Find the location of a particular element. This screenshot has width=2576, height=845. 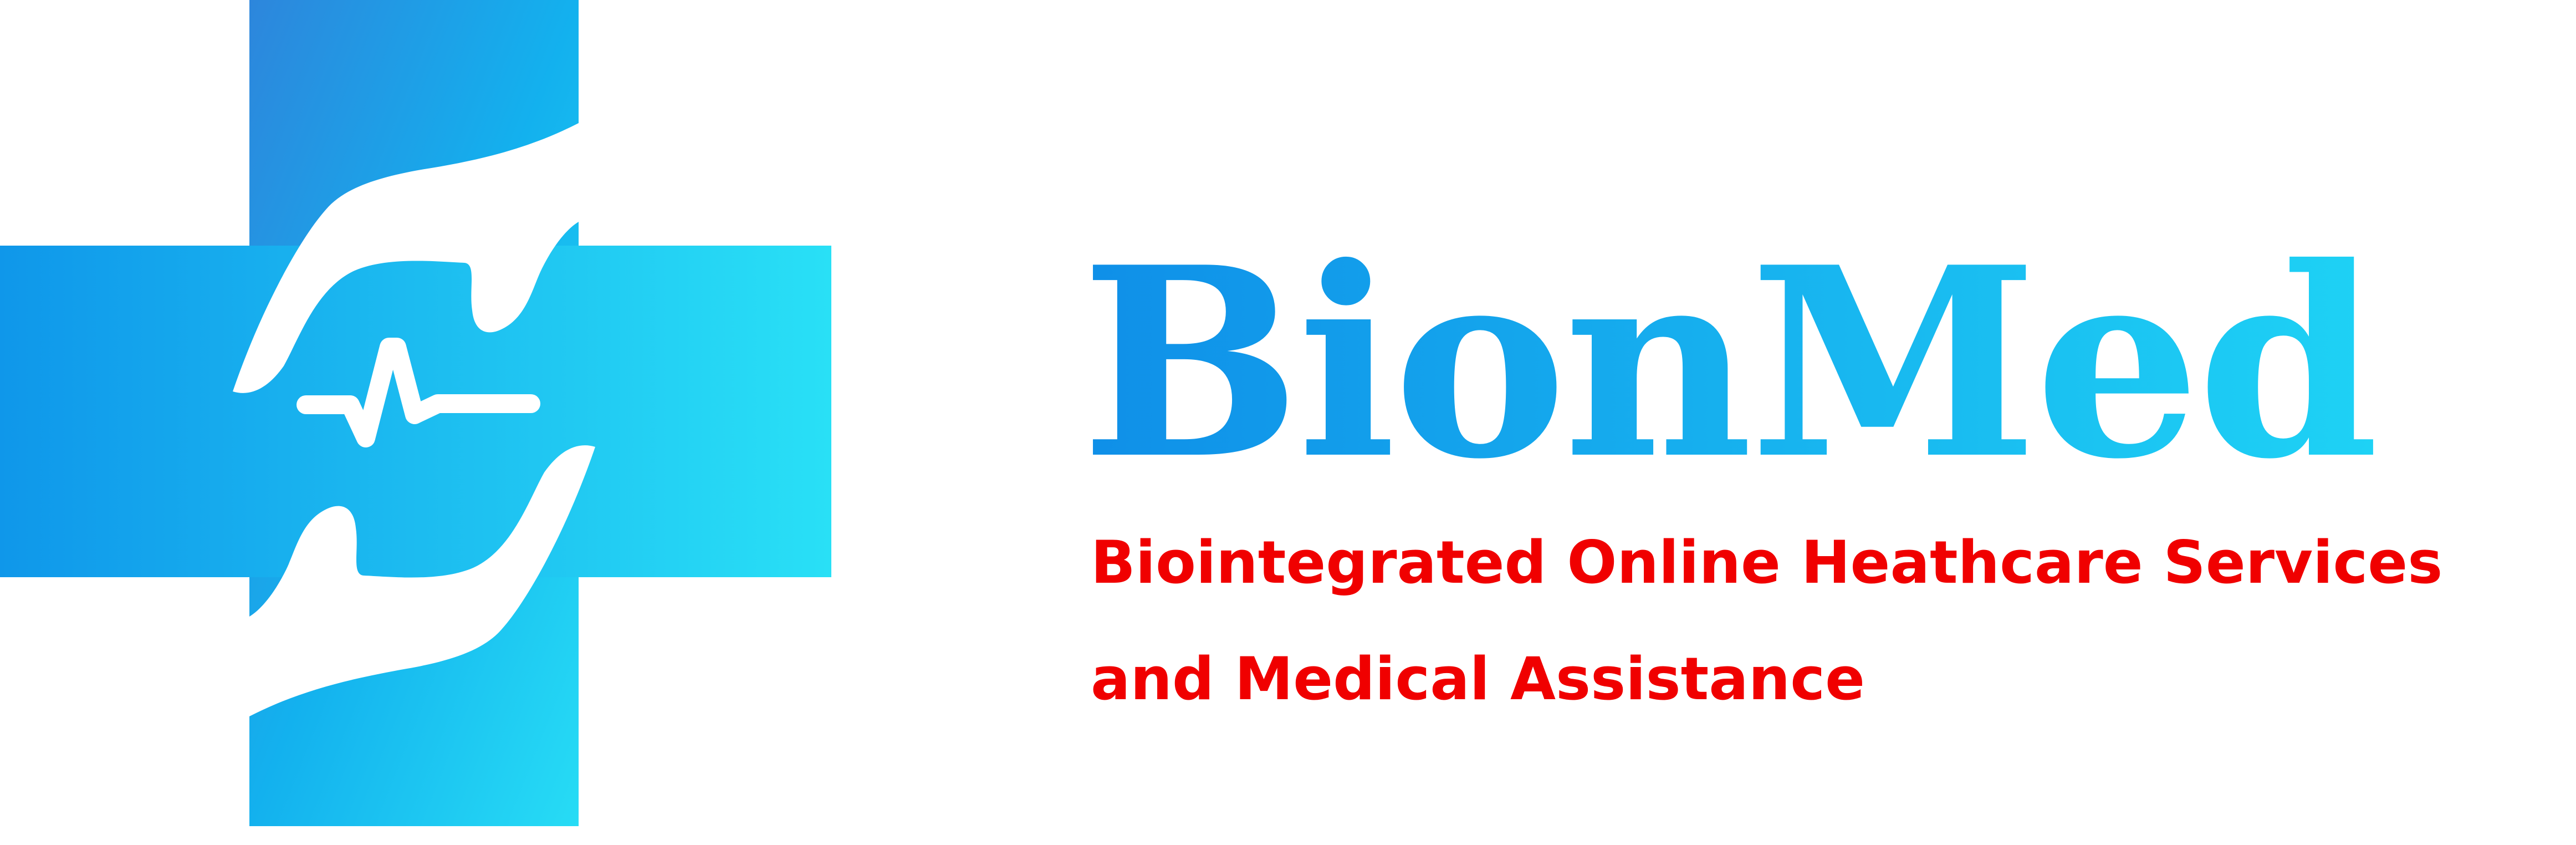

tagline-line-1: Biointegrated Online Heathcare Services is located at coordinates (1767, 562).